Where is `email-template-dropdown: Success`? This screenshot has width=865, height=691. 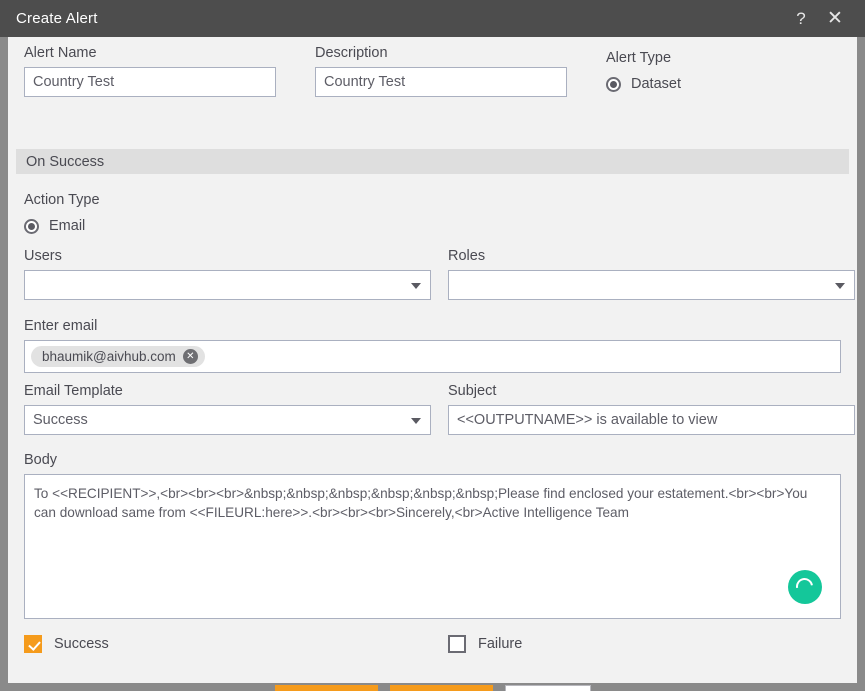 email-template-dropdown: Success is located at coordinates (227, 420).